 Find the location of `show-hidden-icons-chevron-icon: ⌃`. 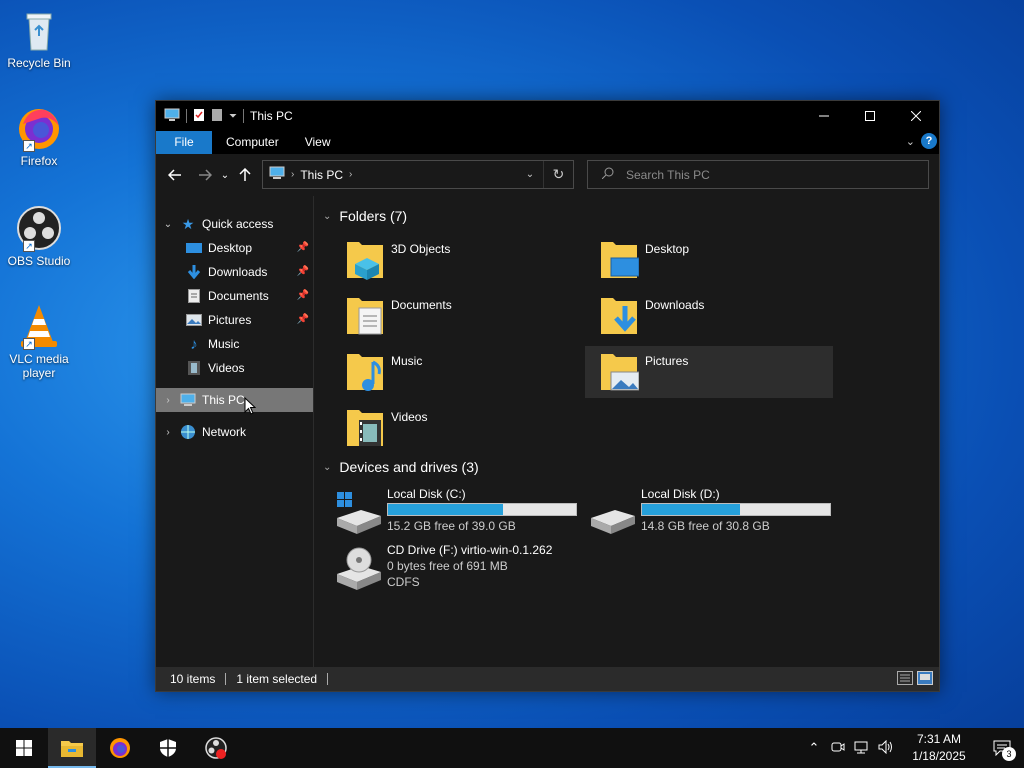

show-hidden-icons-chevron-icon: ⌃ is located at coordinates (814, 748).